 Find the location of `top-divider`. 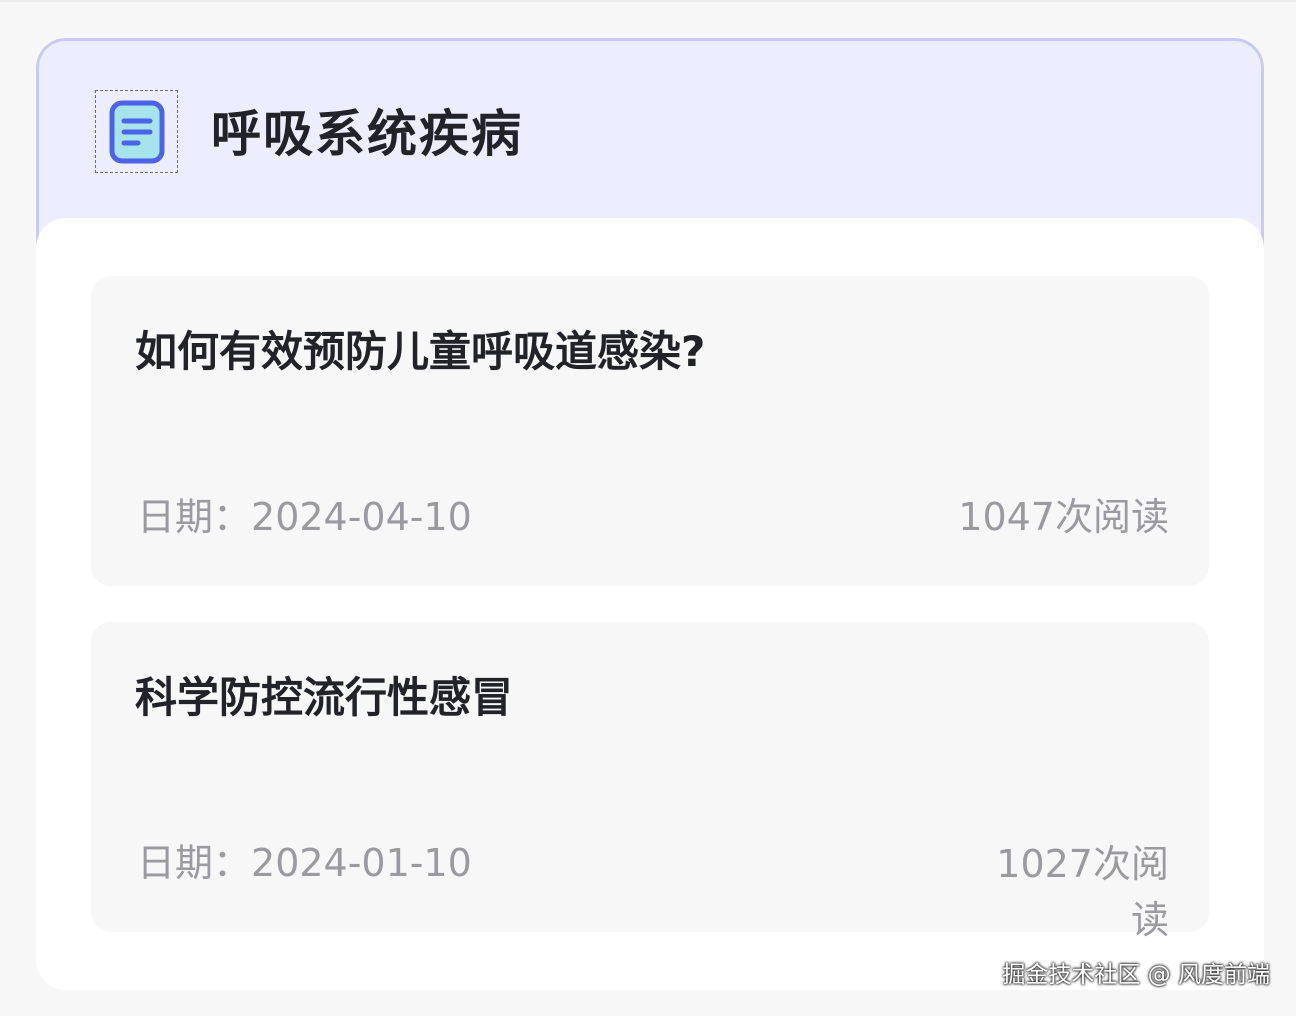

top-divider is located at coordinates (648, 1).